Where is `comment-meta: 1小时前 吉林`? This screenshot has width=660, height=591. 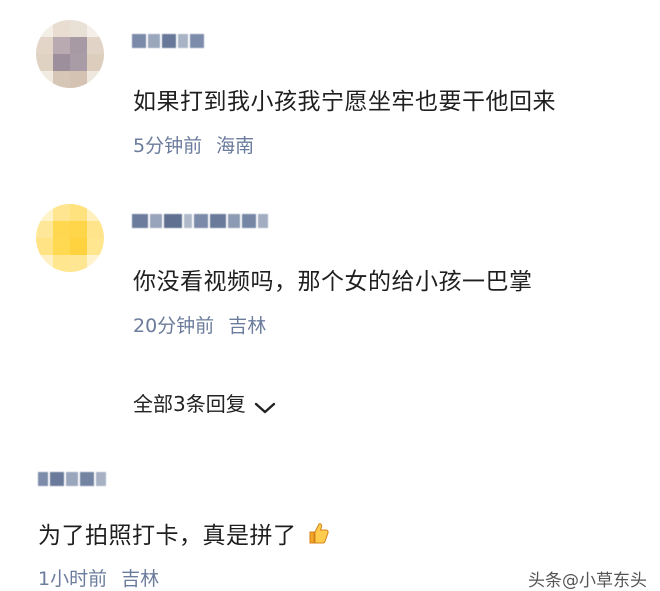
comment-meta: 1小时前 吉林 is located at coordinates (98, 577).